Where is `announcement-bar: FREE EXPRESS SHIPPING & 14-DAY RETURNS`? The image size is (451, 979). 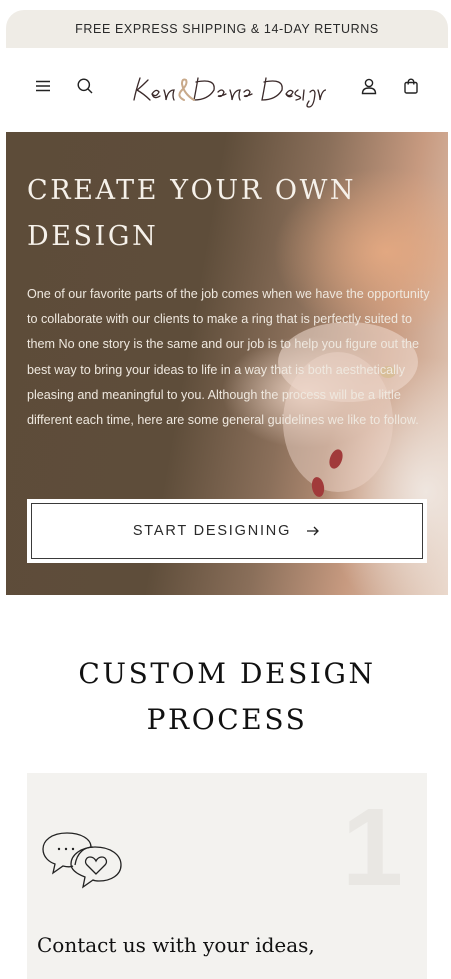
announcement-bar: FREE EXPRESS SHIPPING & 14-DAY RETURNS is located at coordinates (227, 29).